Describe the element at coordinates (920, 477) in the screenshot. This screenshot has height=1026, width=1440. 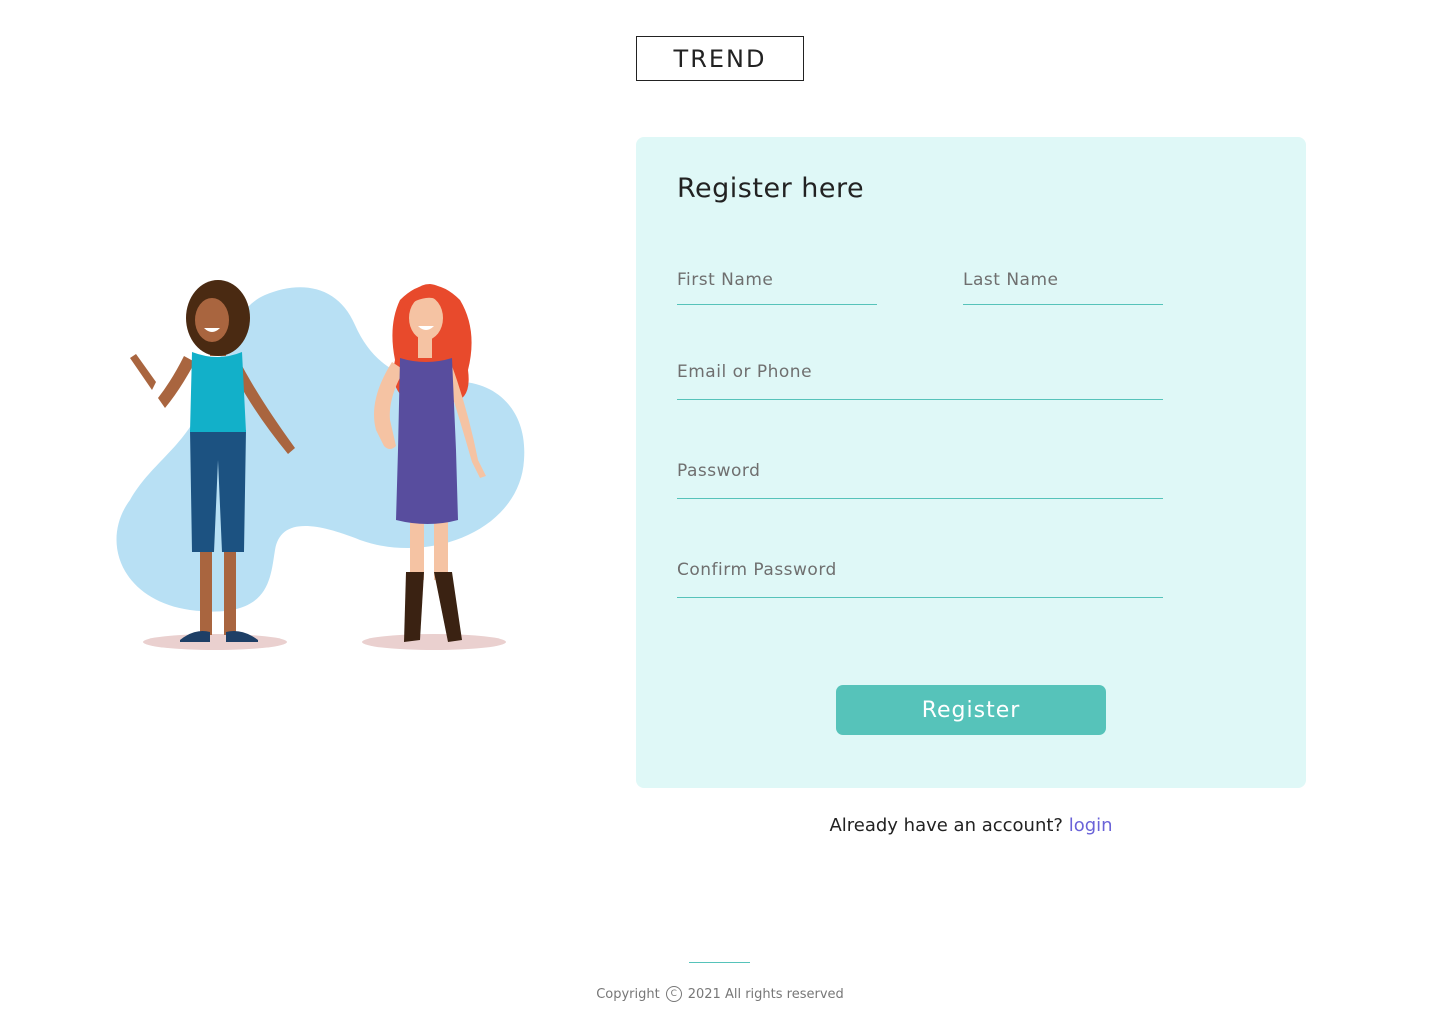
I see `password-input` at that location.